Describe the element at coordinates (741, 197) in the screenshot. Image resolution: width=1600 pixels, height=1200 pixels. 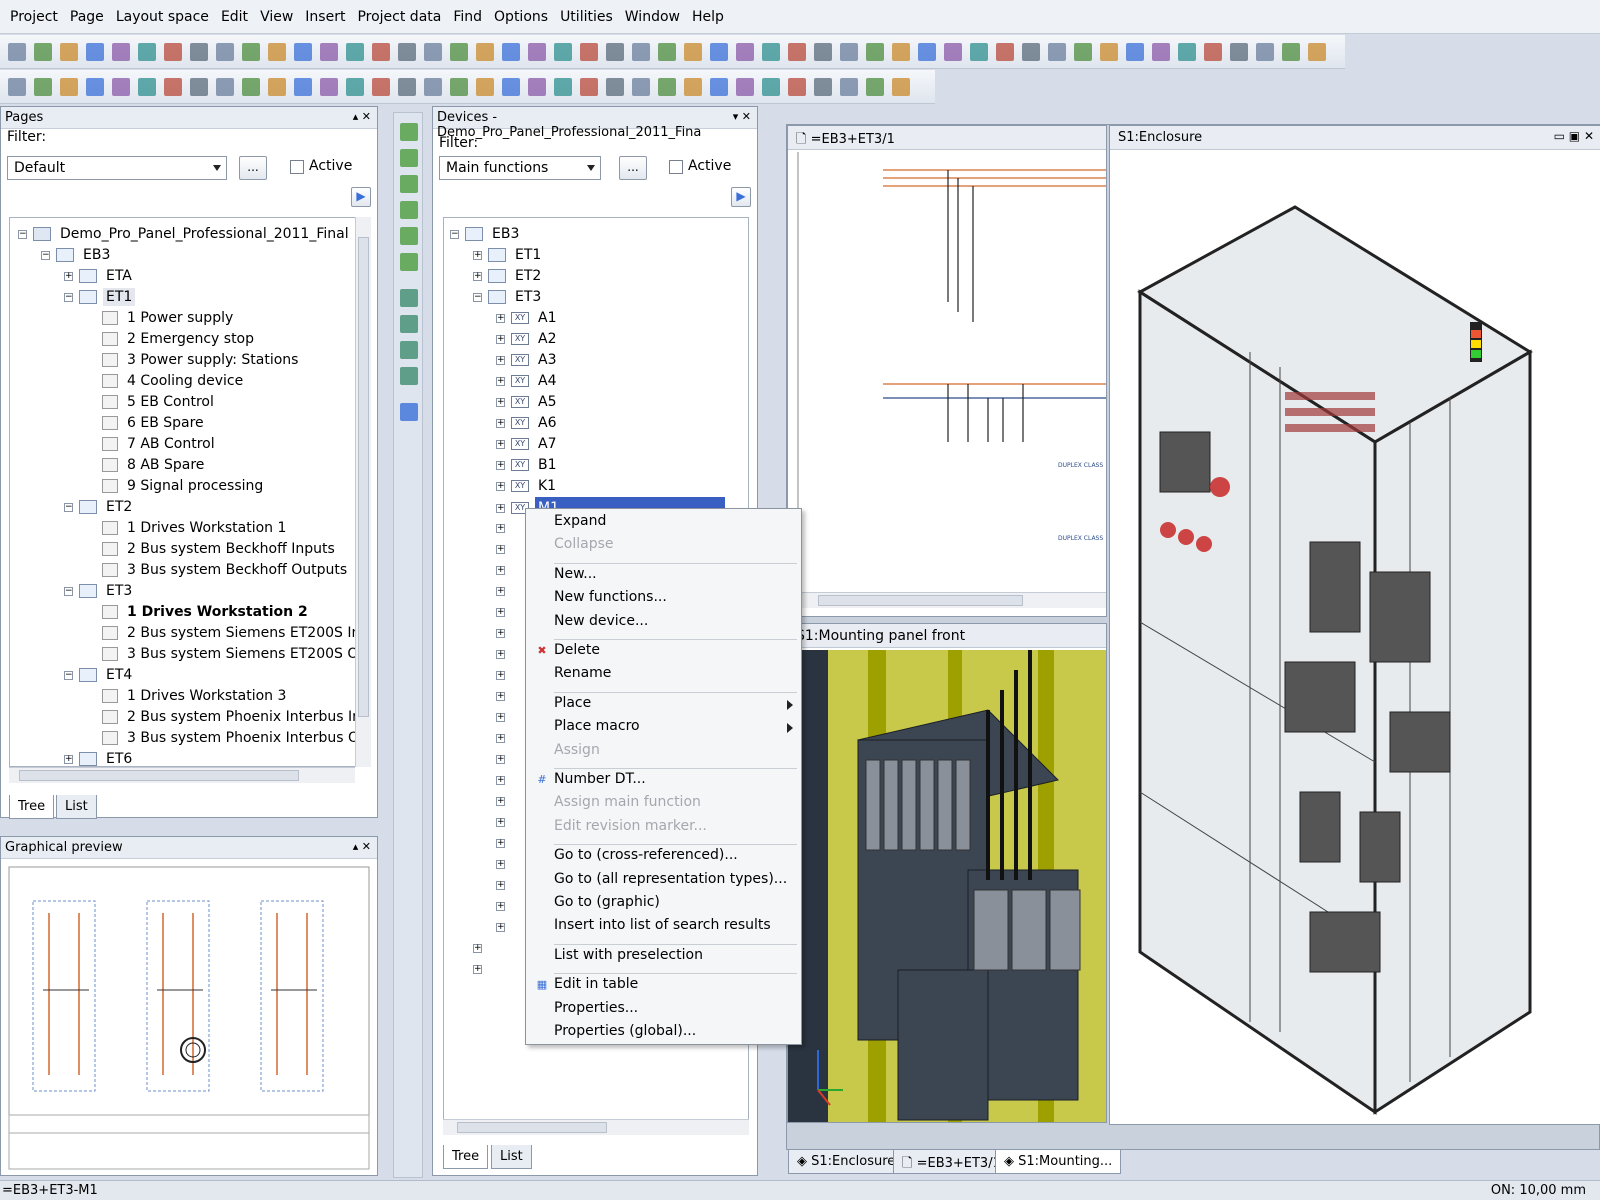
I see `devices-play-icon: ▶` at that location.